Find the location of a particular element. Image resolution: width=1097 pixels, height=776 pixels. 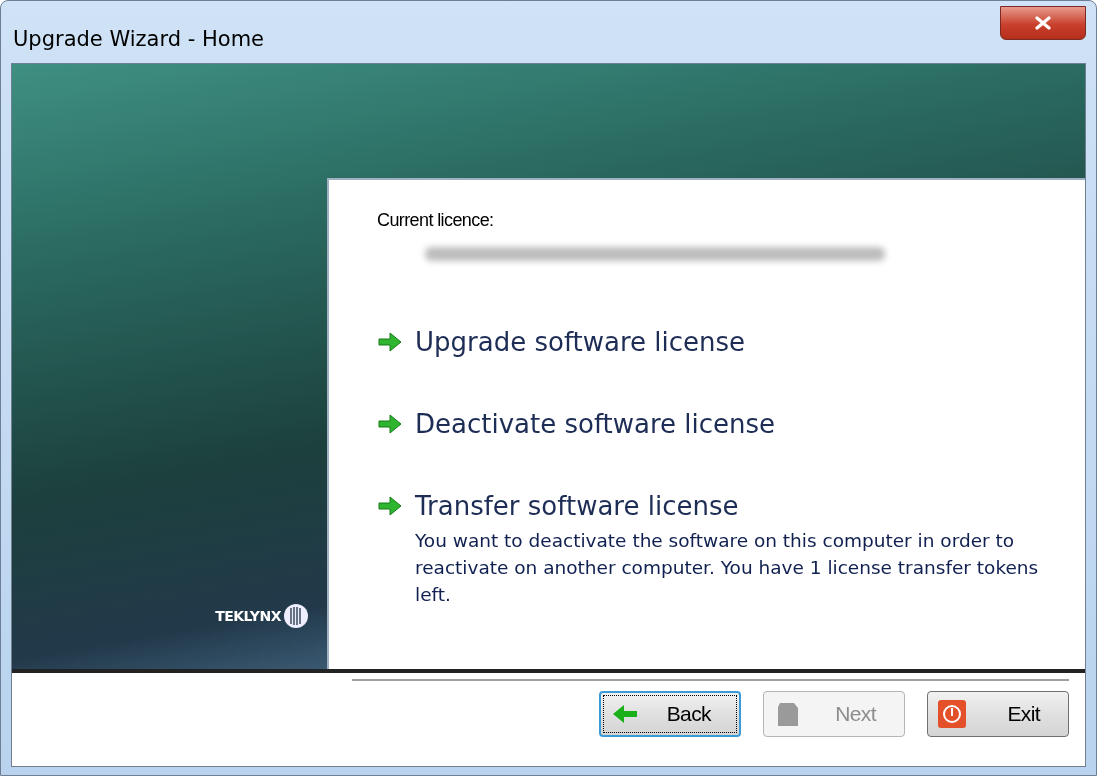

logo-text: TEKLYNX is located at coordinates (248, 616).